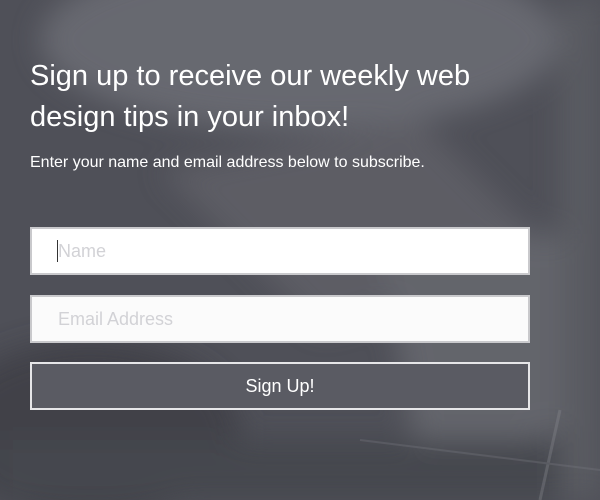 The height and width of the screenshot is (500, 600). What do you see at coordinates (57, 251) in the screenshot?
I see `text-cursor` at bounding box center [57, 251].